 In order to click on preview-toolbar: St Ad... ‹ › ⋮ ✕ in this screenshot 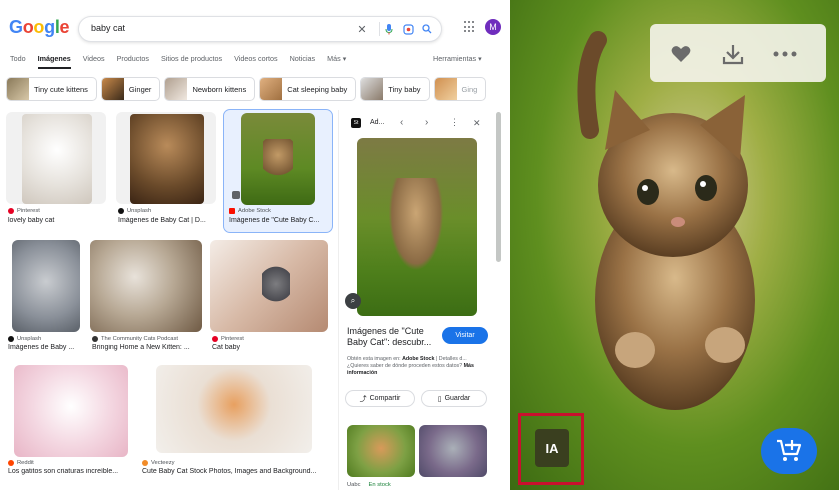, I will do `click(417, 124)`.